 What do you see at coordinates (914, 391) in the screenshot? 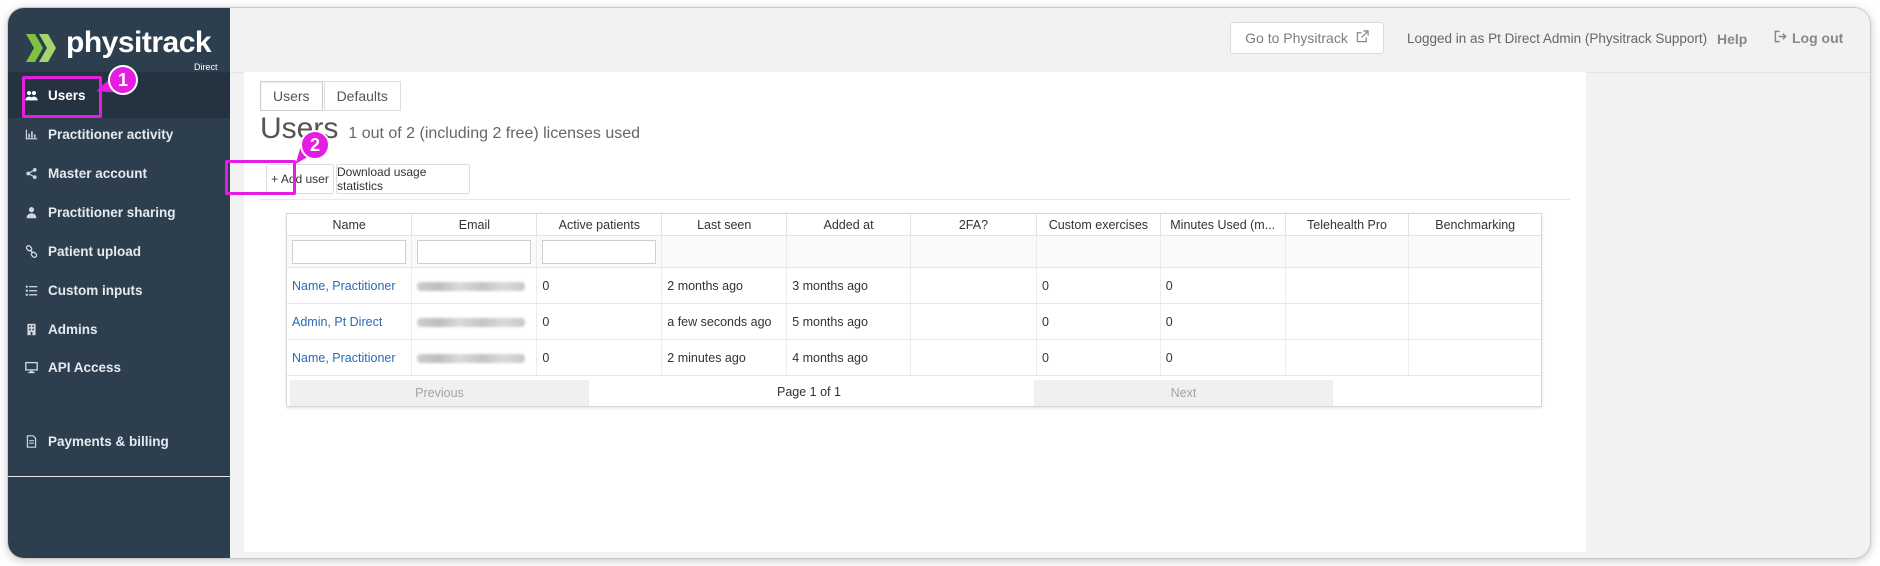
I see `pagination: Previous Page 1 of 1 Next` at bounding box center [914, 391].